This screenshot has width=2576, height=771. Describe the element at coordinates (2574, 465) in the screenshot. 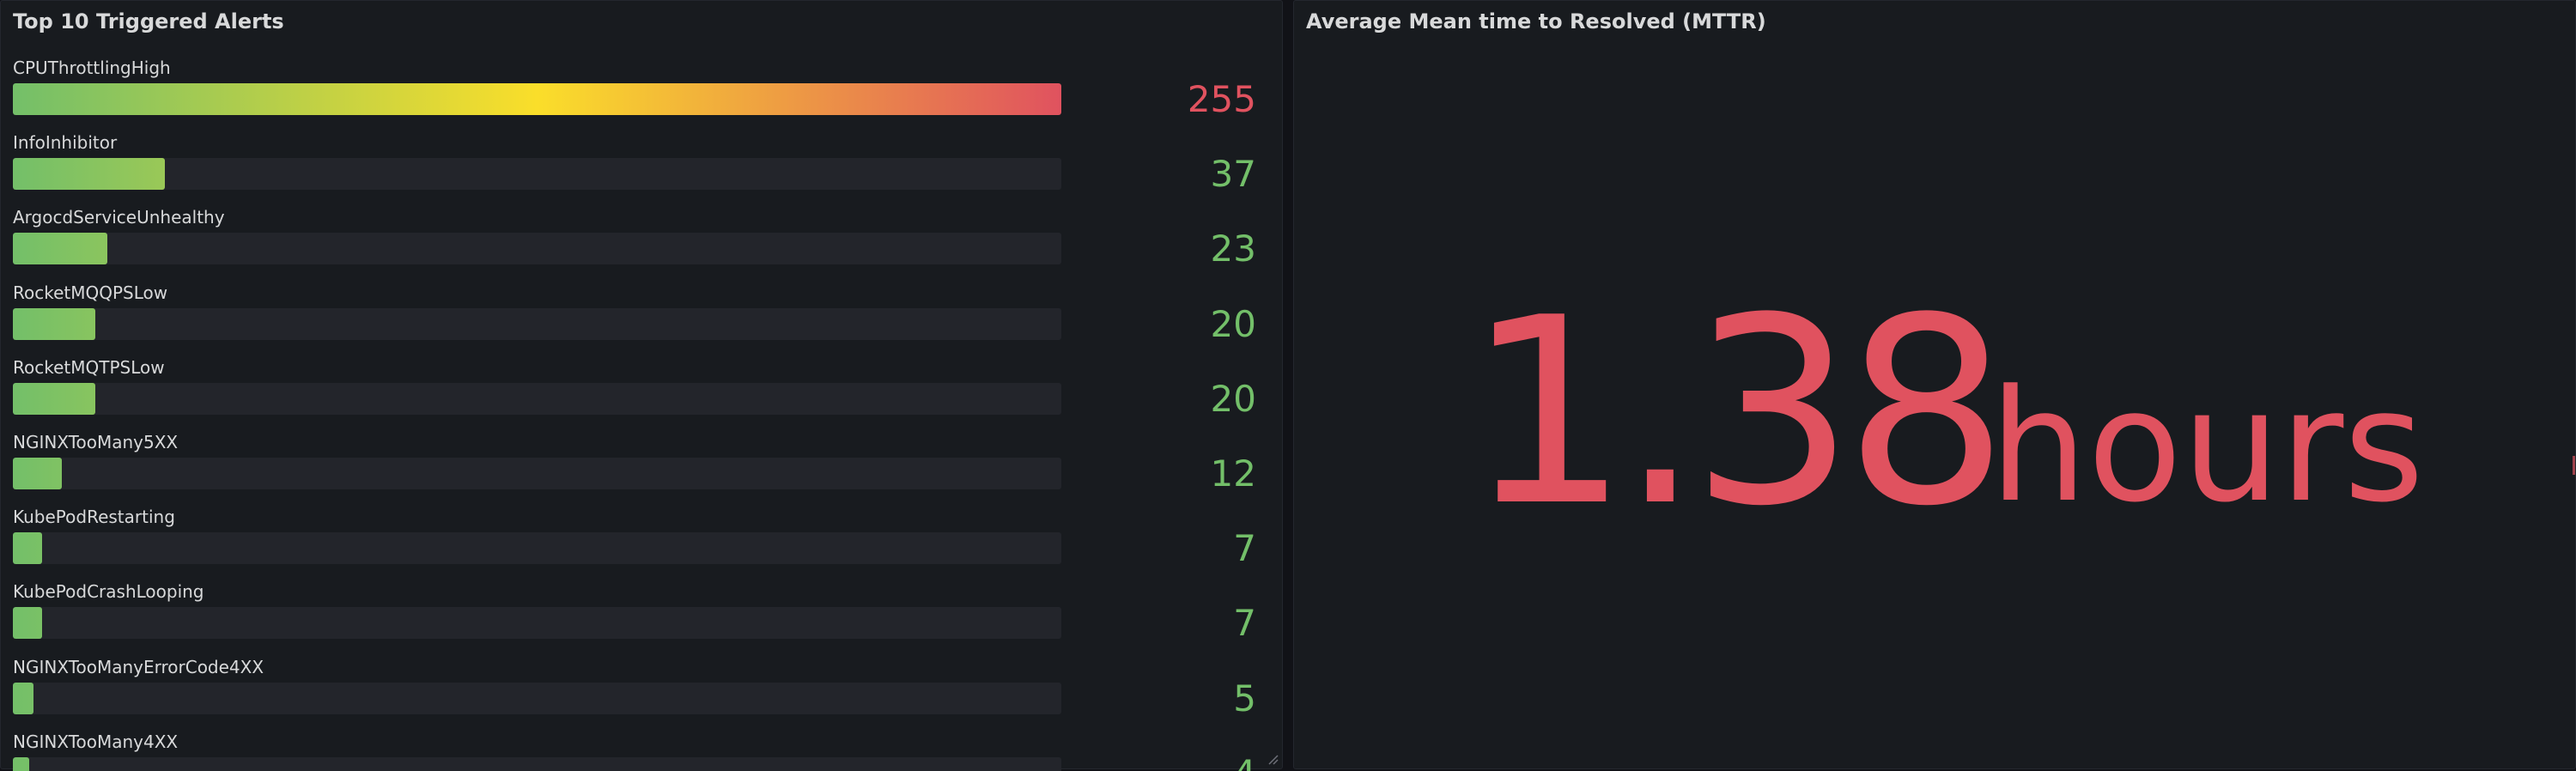

I see `panel-edge-marker` at that location.